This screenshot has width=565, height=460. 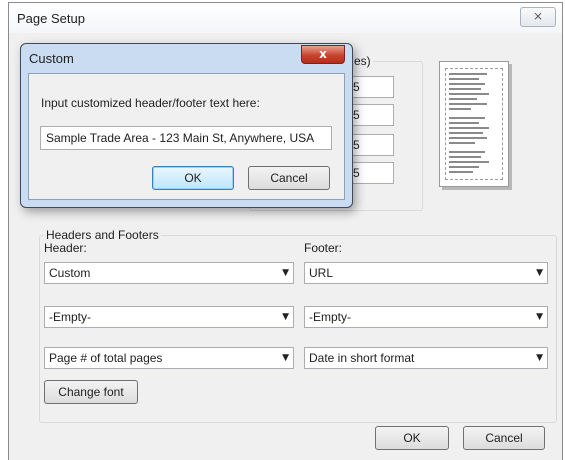 What do you see at coordinates (426, 358) in the screenshot?
I see `footer-select-3: Date in short format ▼` at bounding box center [426, 358].